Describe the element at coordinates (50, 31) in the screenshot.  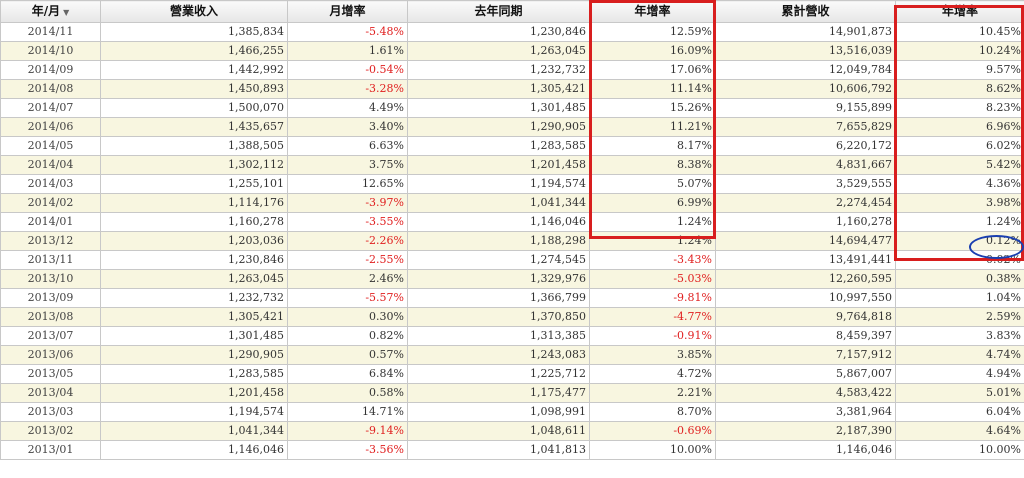
I see `cell-year-month: 2014/11` at that location.